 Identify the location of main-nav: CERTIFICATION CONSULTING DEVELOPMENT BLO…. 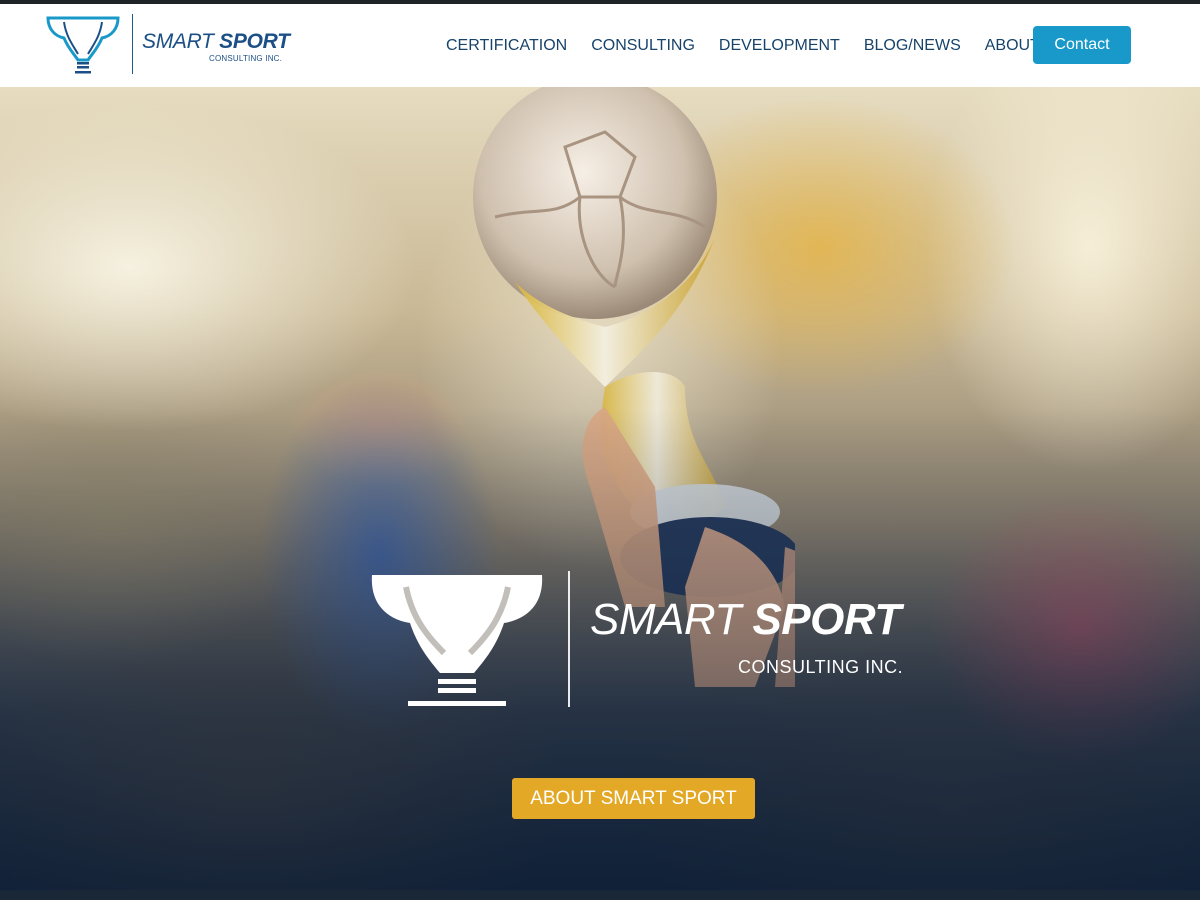
(755, 46).